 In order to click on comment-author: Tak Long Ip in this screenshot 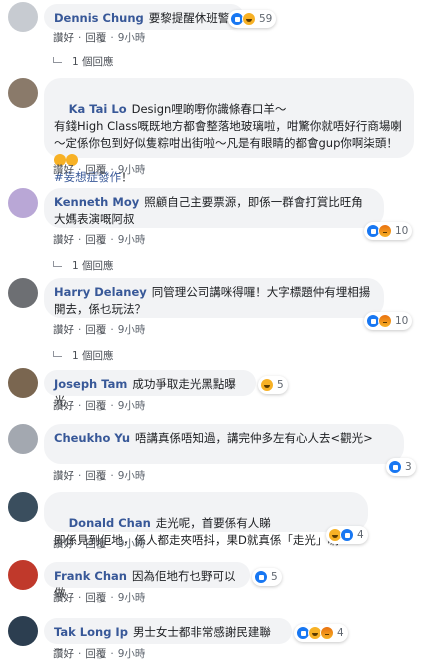, I will do `click(91, 632)`.